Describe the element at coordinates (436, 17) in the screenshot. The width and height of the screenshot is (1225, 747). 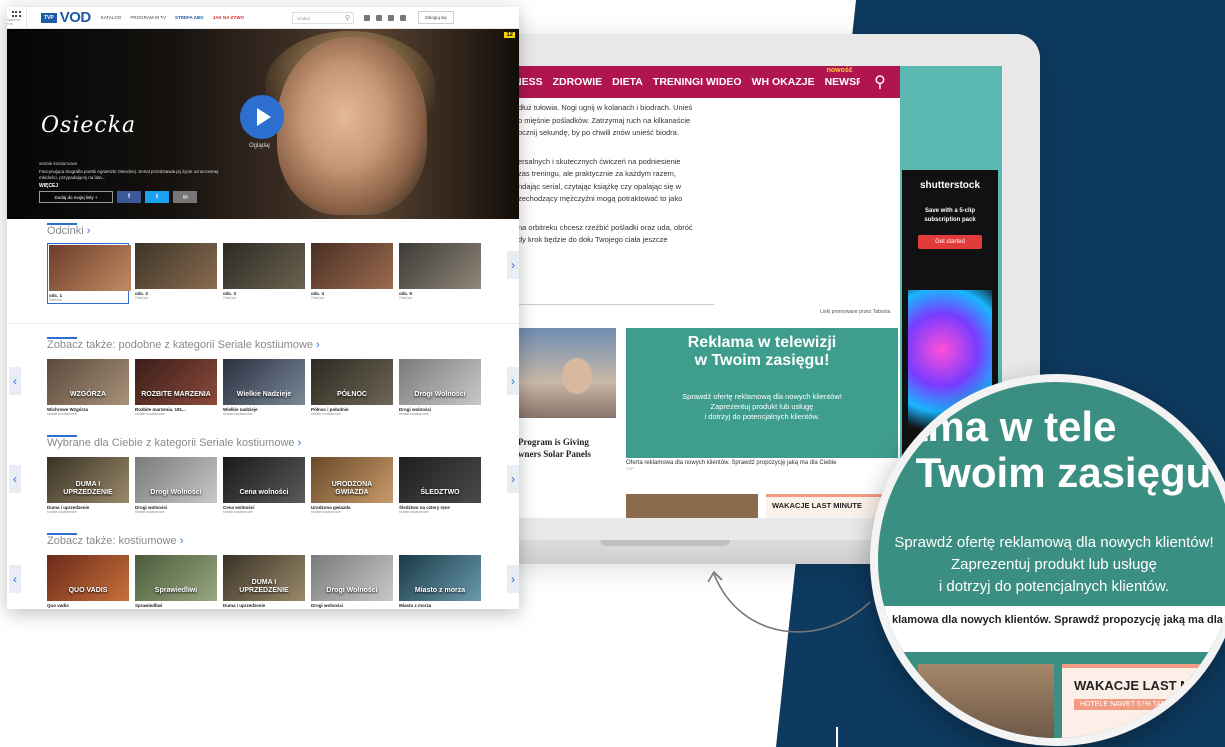
I see `login-button: Zaloguj się` at that location.